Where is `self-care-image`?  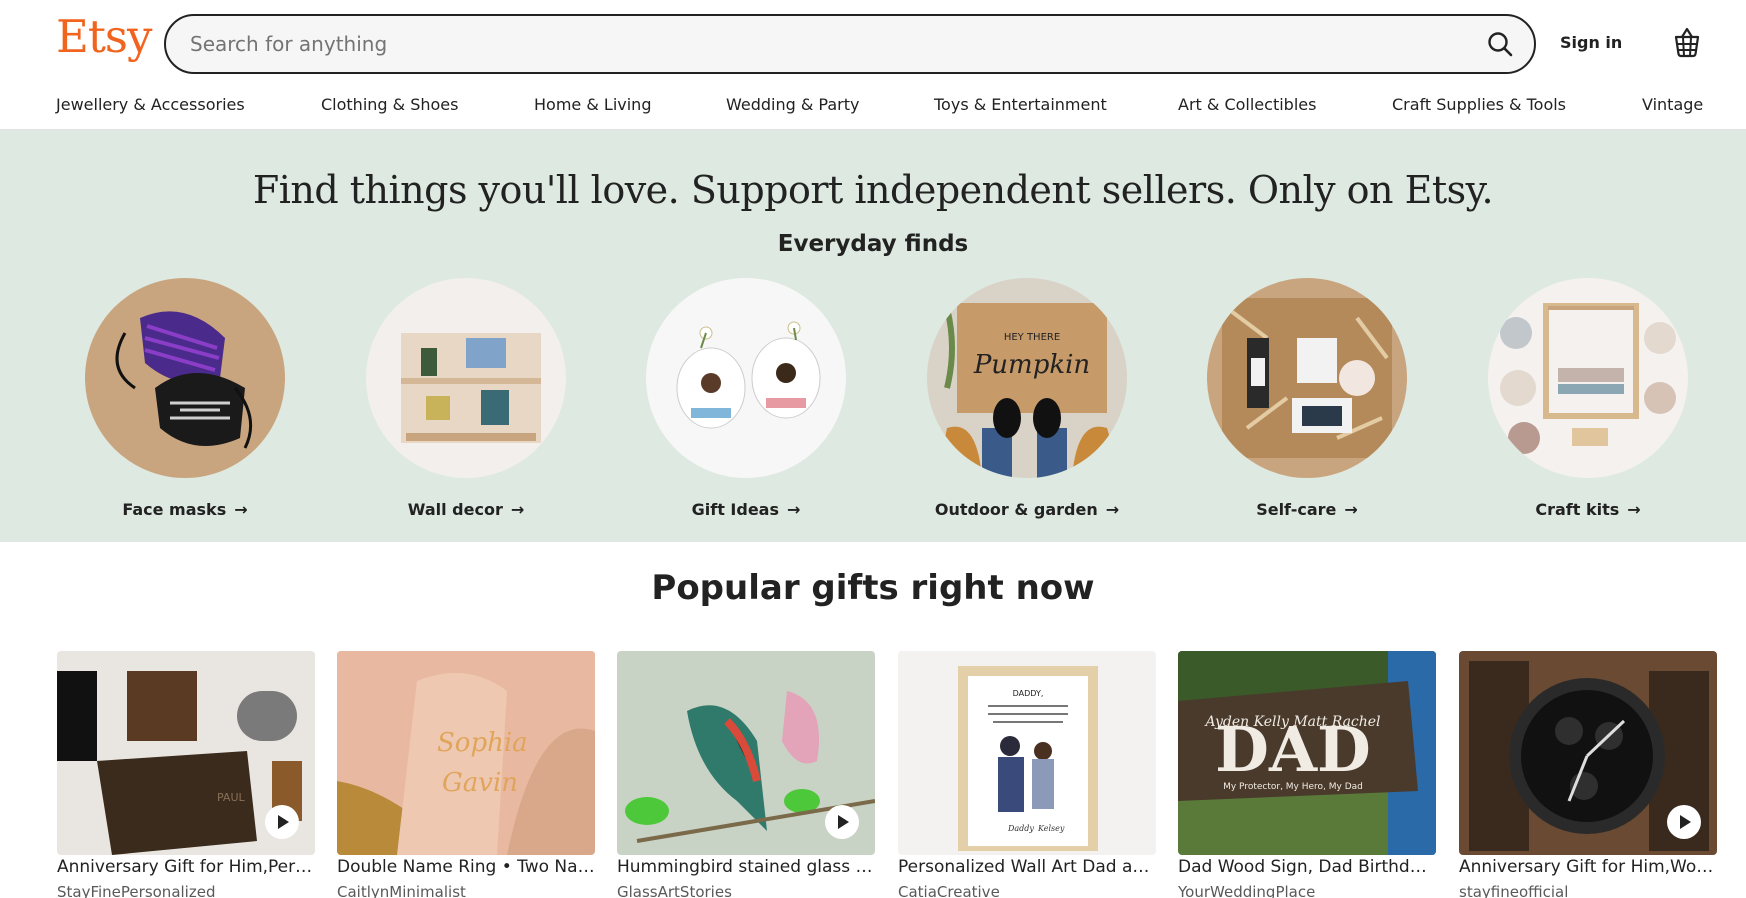 self-care-image is located at coordinates (1307, 378).